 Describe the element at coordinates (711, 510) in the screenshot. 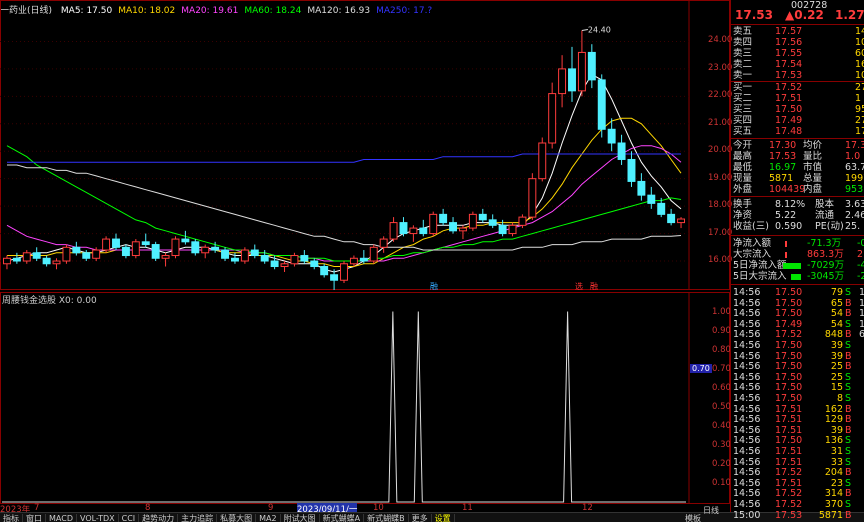

I see `period-tab: 日线` at that location.